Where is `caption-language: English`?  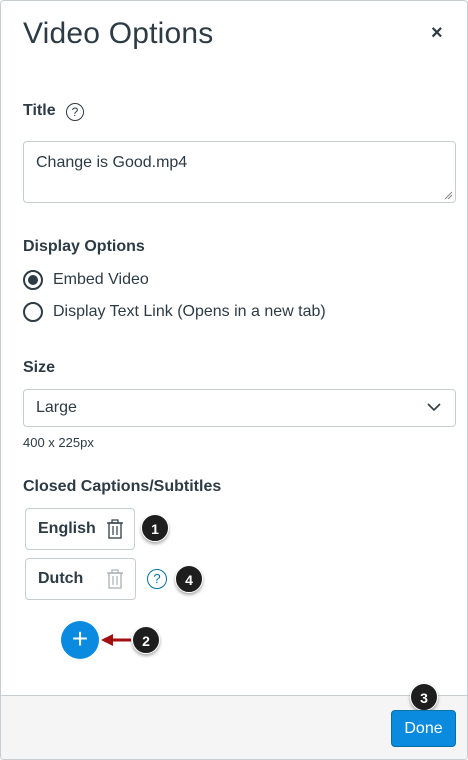 caption-language: English is located at coordinates (67, 528).